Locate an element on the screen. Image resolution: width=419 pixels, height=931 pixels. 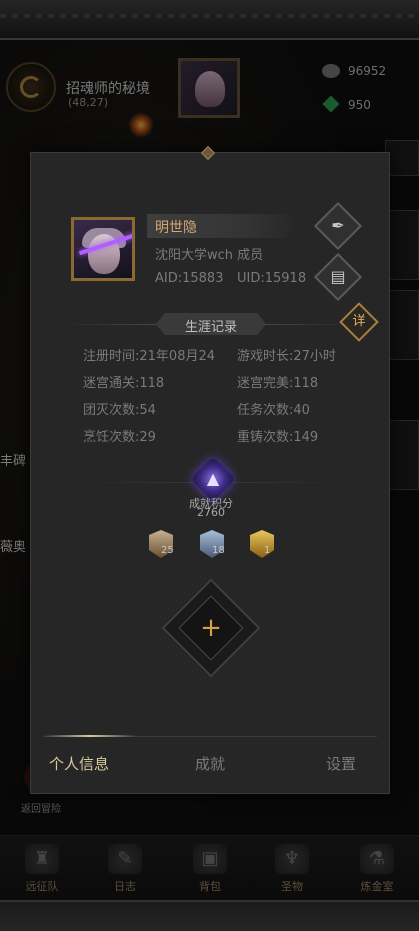
achievement-emblem-icon: ▲ is located at coordinates (213, 479).